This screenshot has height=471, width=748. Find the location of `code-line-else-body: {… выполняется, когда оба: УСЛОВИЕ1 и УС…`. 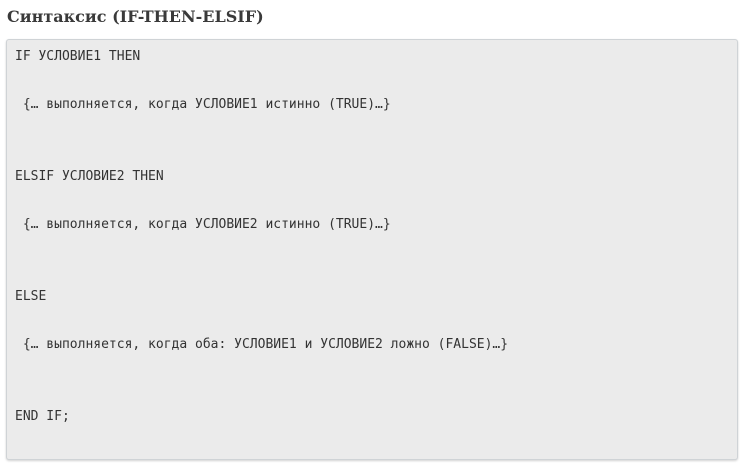

code-line-else-body: {… выполняется, когда оба: УСЛОВИЕ1 и УС… is located at coordinates (262, 344).